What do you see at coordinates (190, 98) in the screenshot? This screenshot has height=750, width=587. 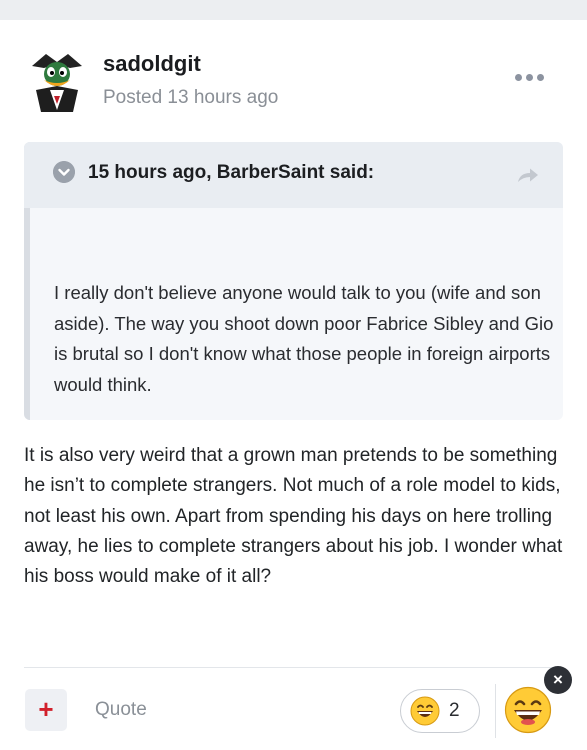 I see `post-timestamp: Posted 13 hours ago` at bounding box center [190, 98].